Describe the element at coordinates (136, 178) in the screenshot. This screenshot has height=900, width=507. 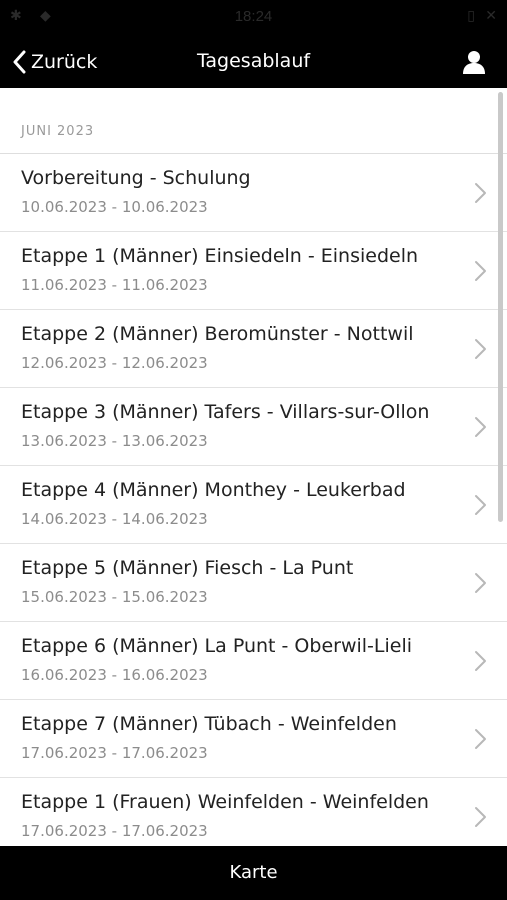
I see `list-item-title: Vorbereitung - Schulung` at that location.